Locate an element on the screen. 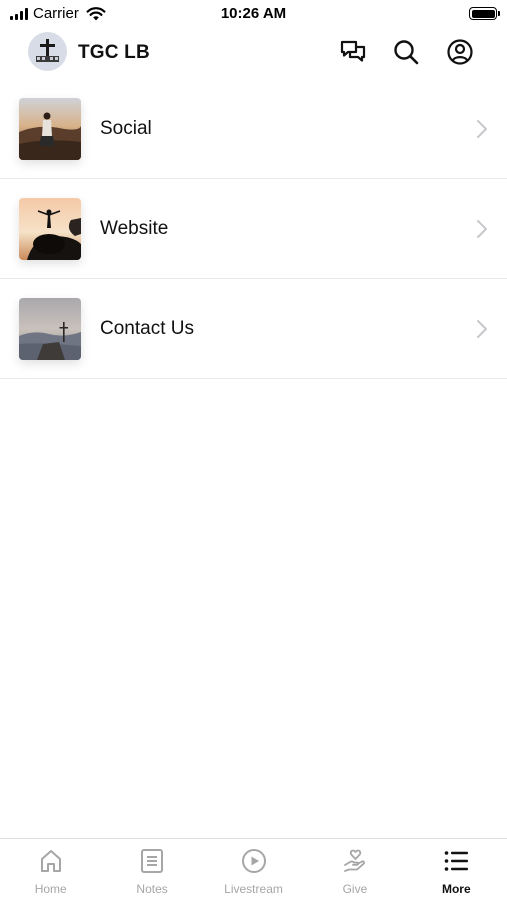  tab-more: More is located at coordinates (456, 869).